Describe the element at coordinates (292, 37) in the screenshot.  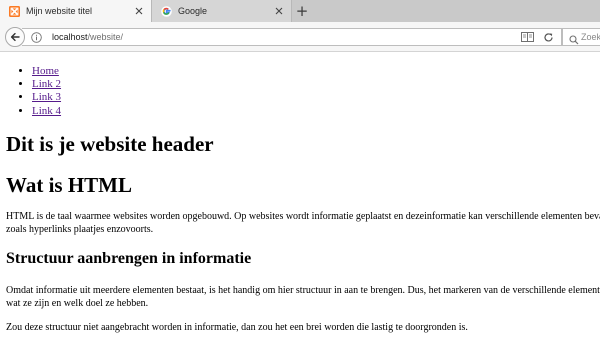
I see `url-bar: localhost/website/` at that location.